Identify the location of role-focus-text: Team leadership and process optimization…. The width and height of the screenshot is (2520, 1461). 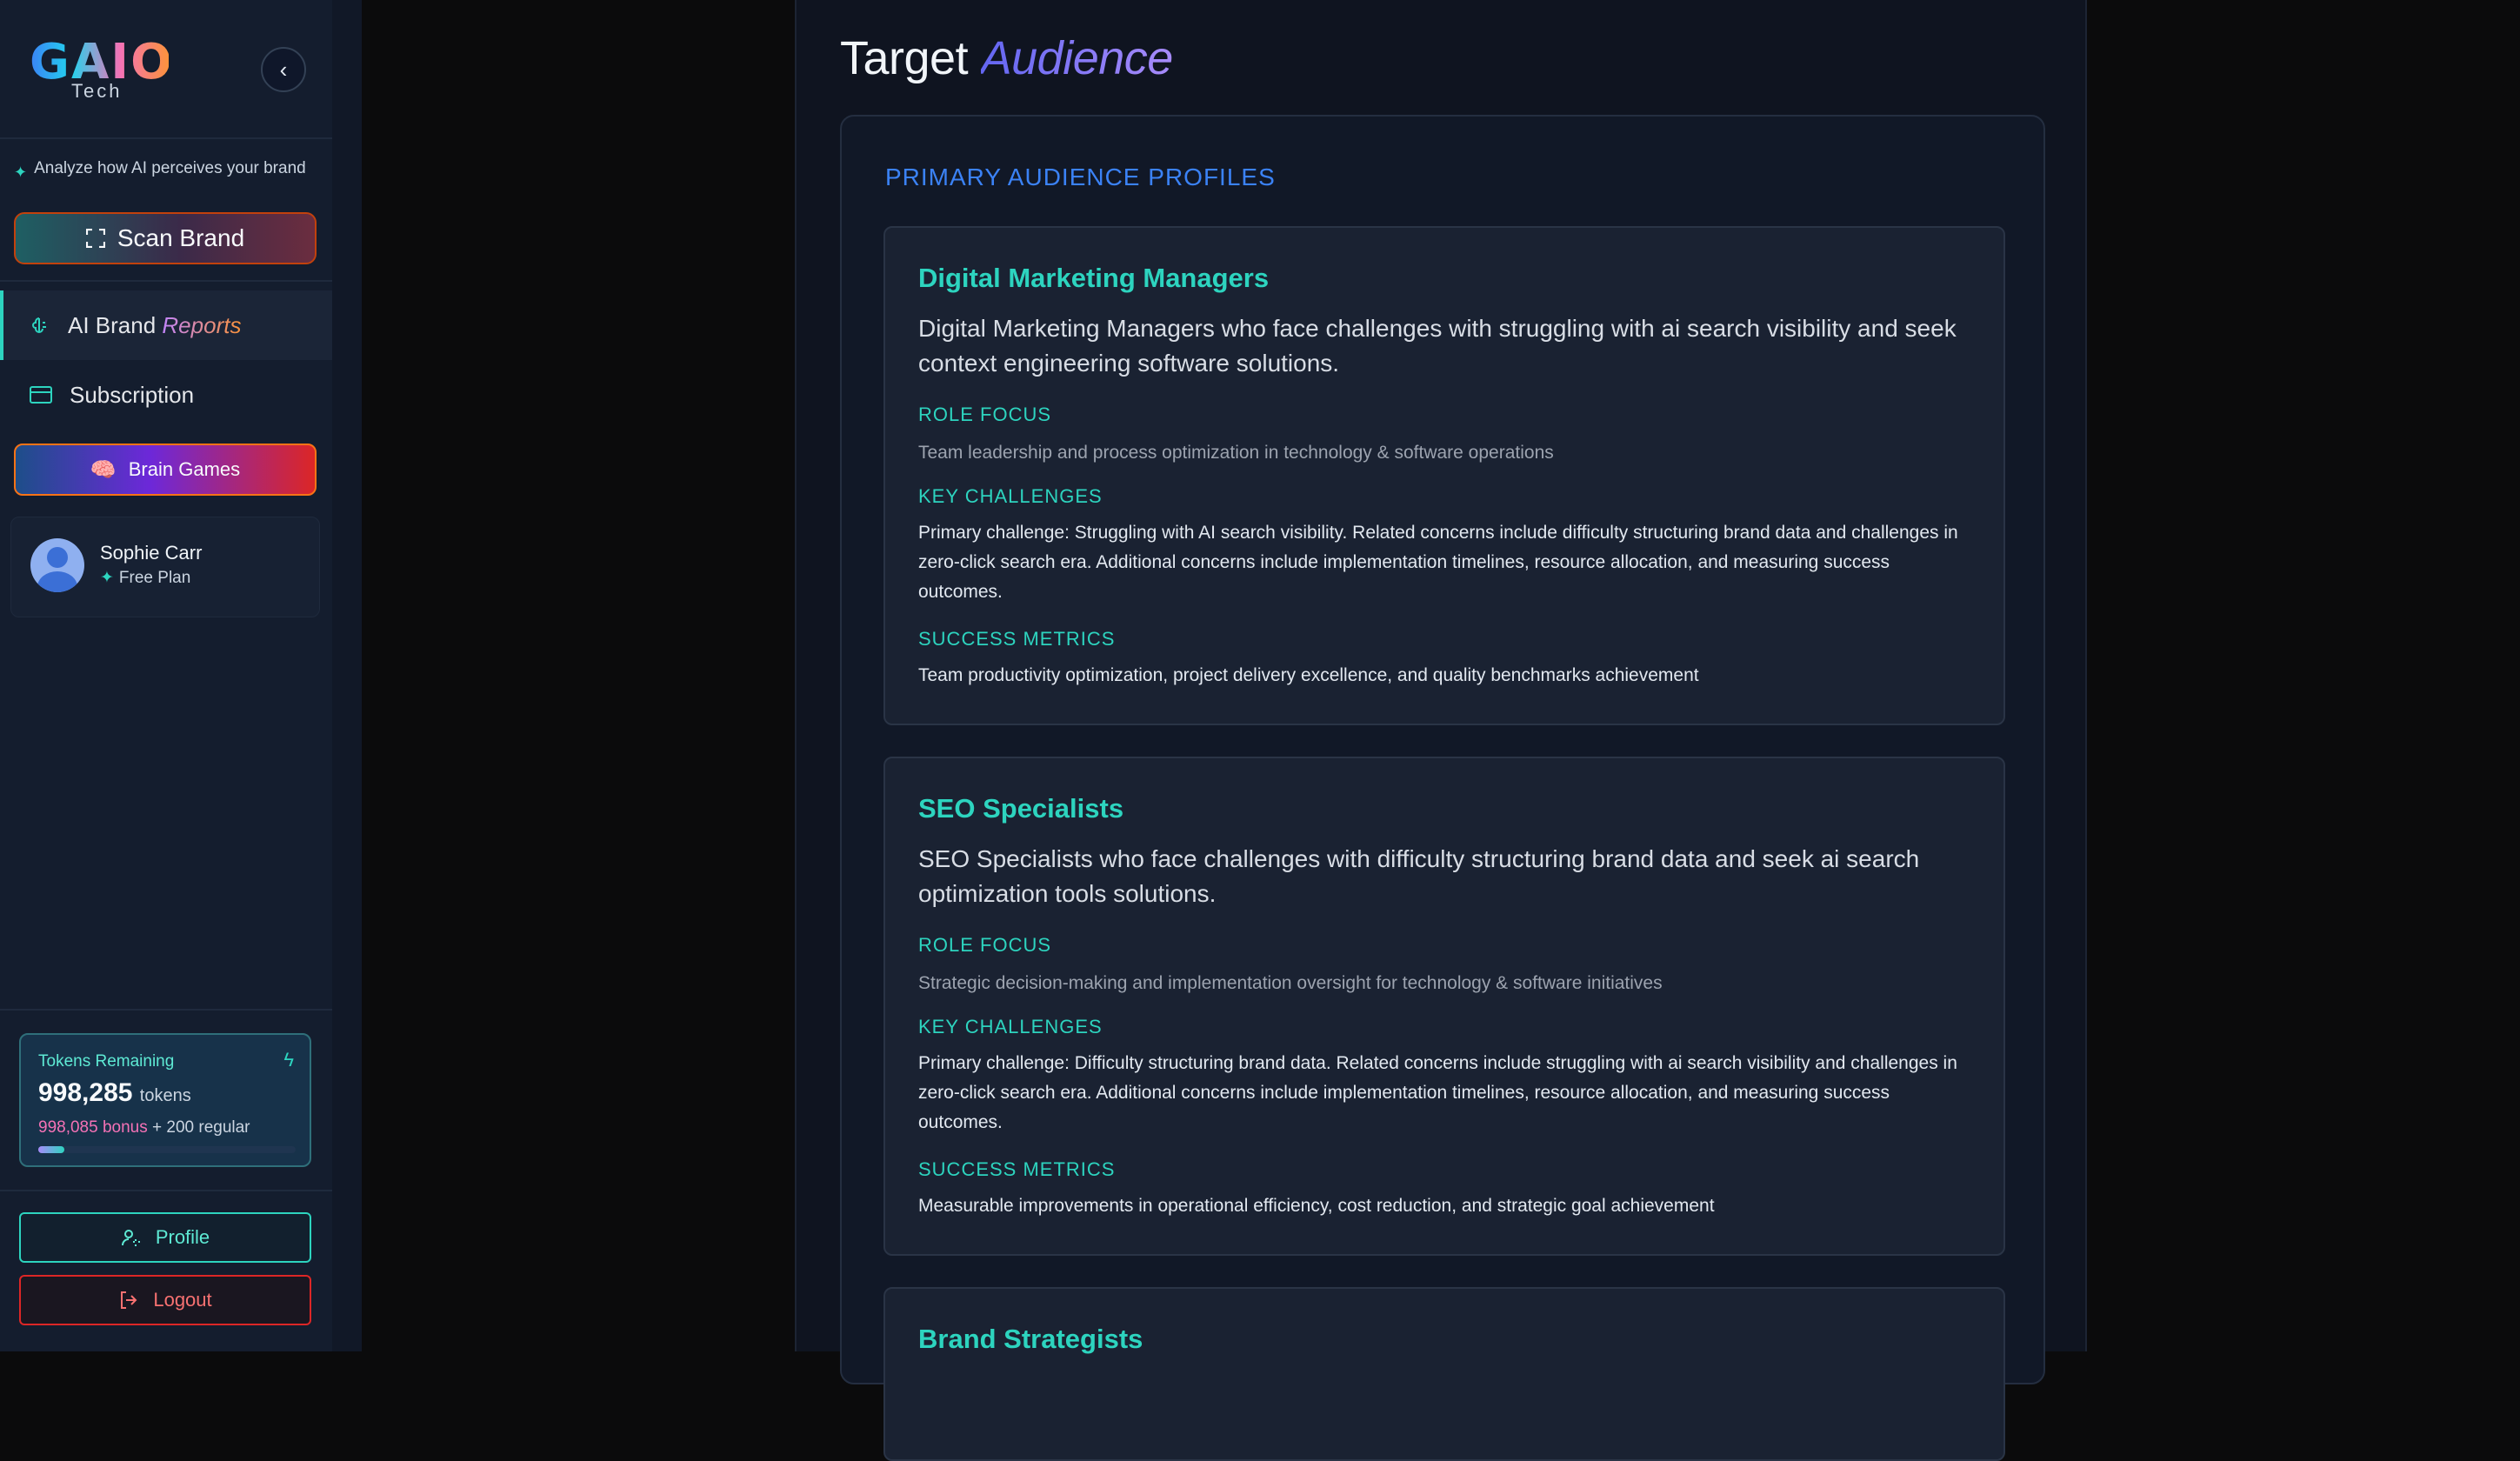
(1236, 453).